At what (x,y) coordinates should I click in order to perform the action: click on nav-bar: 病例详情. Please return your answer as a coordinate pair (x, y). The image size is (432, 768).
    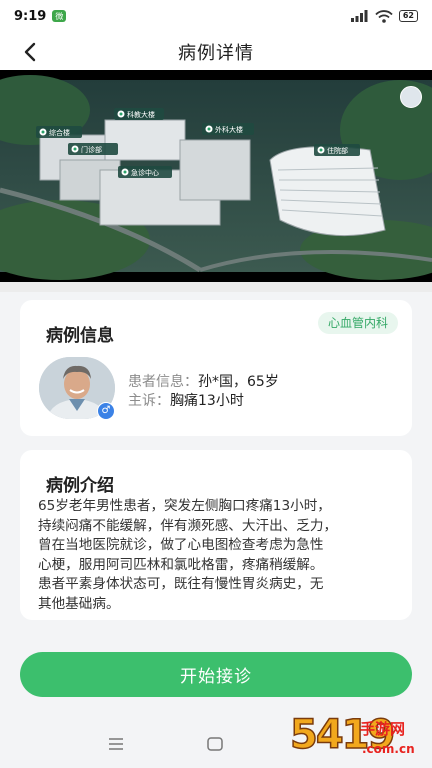
    Looking at the image, I should click on (216, 52).